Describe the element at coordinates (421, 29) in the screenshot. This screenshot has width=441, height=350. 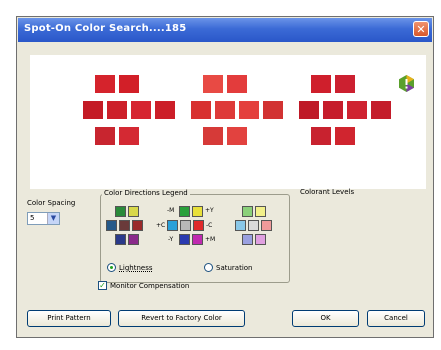
I see `close-icon: ✕` at that location.